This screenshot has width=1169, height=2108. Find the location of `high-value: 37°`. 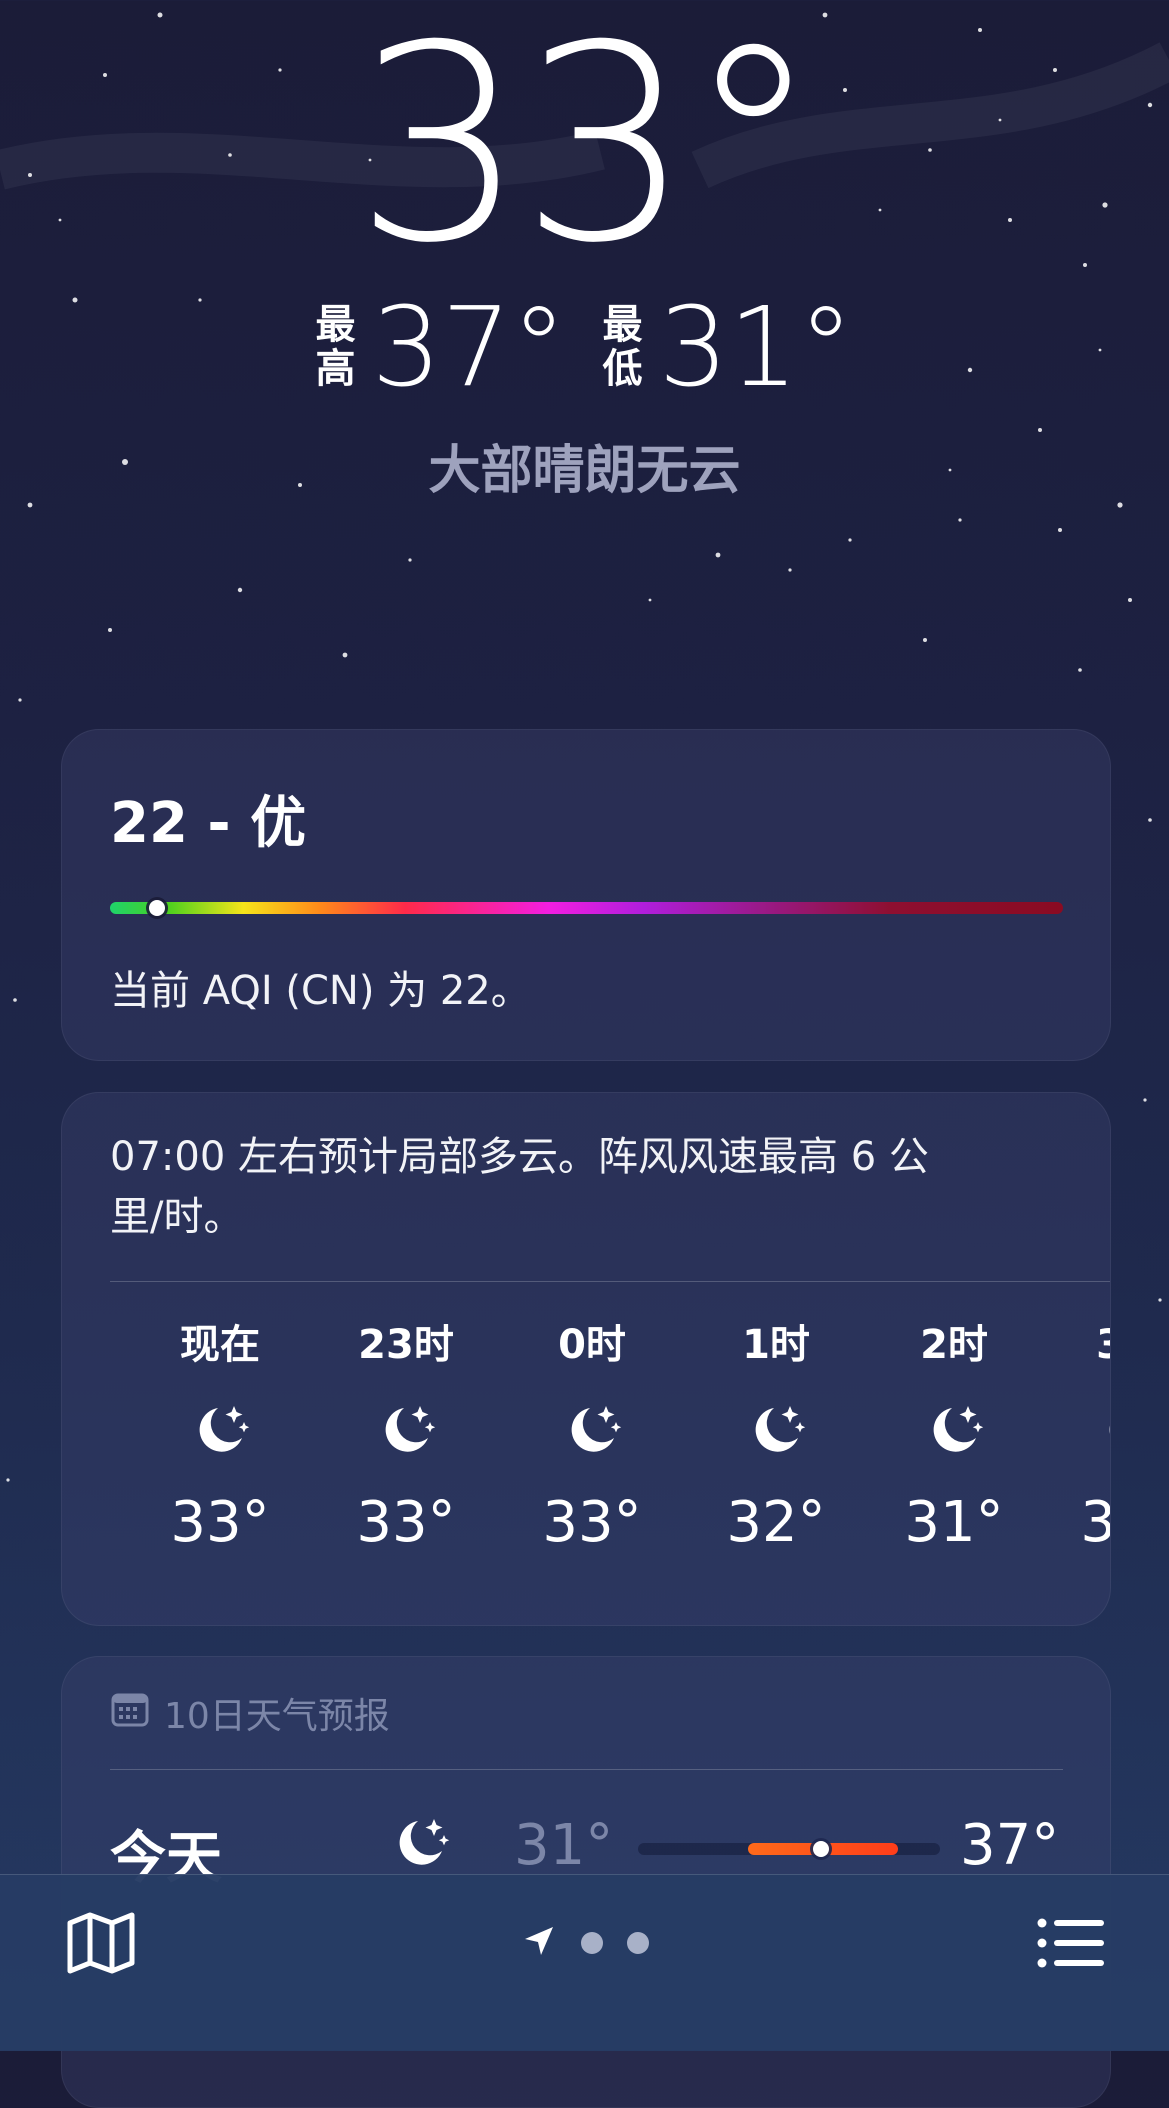

high-value: 37° is located at coordinates (469, 347).